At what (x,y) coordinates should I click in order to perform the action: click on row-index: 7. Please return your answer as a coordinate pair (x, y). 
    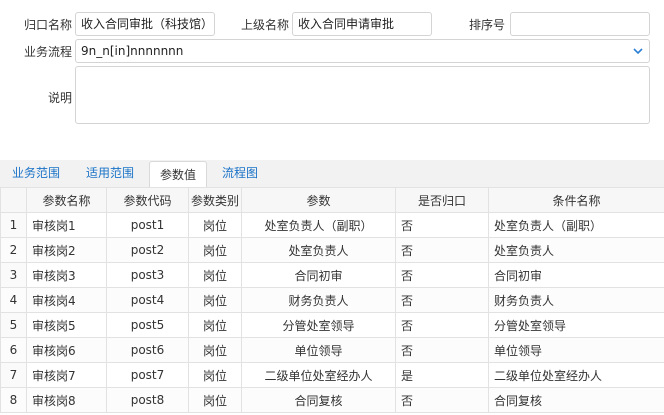
    Looking at the image, I should click on (13, 375).